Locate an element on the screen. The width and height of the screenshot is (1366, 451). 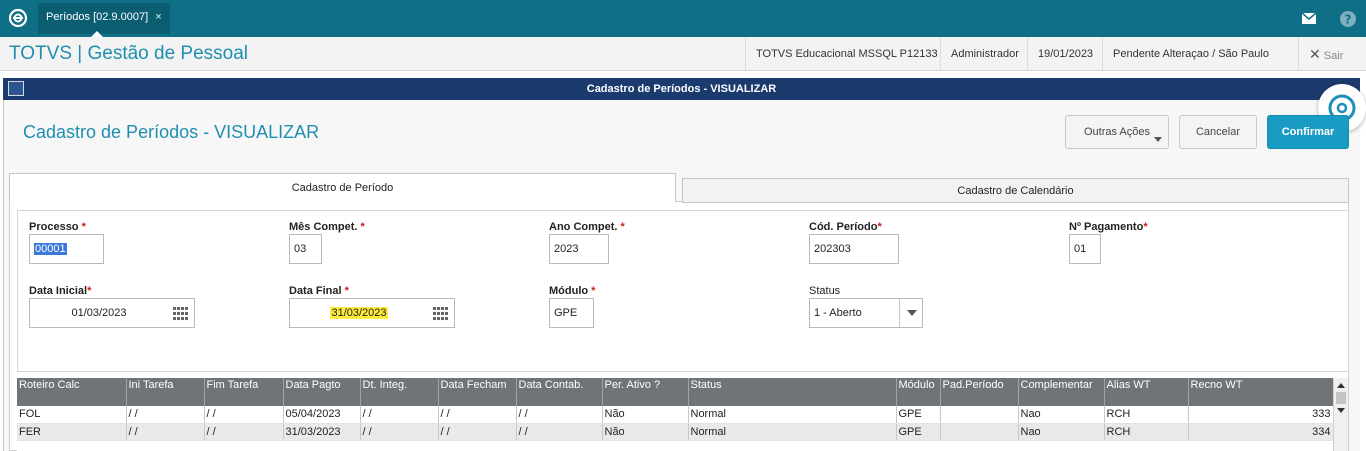
confirm-label: Confirmar is located at coordinates (1308, 132).